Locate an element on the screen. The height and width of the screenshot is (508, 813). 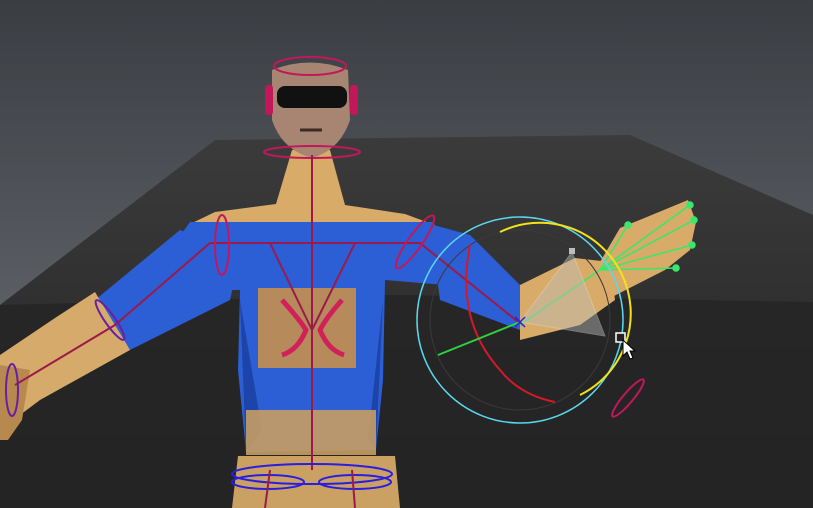
sunglasses is located at coordinates (312, 97).